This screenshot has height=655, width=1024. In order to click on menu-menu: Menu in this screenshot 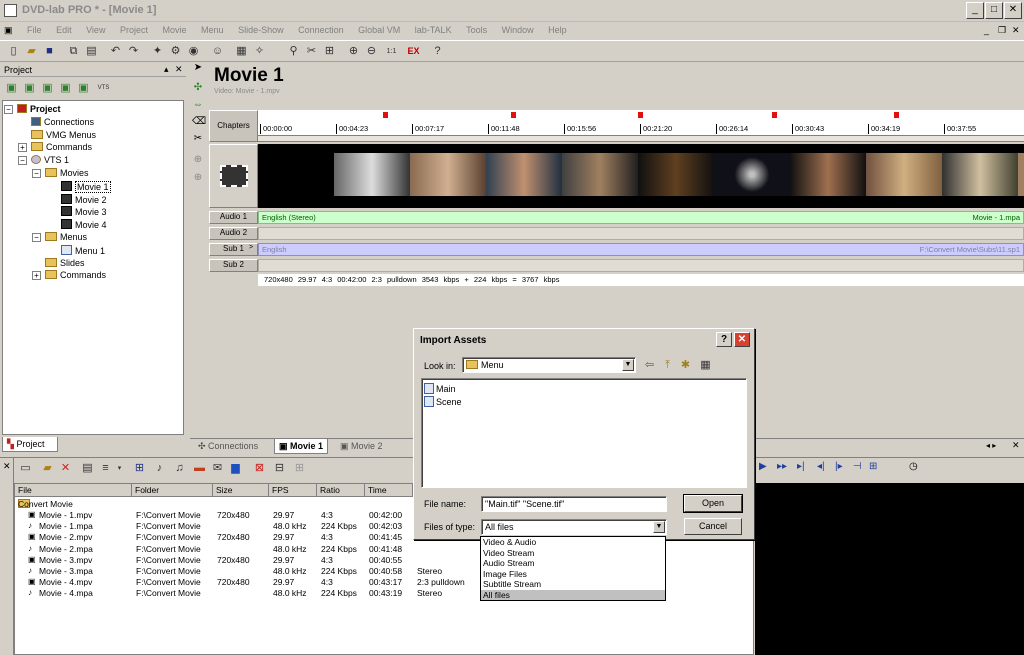, I will do `click(212, 28)`.